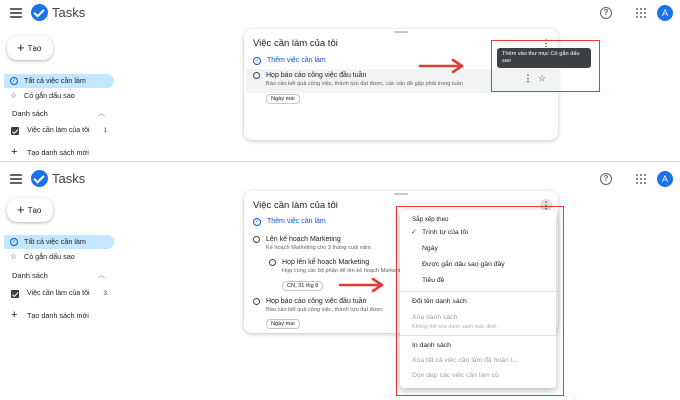 The height and width of the screenshot is (400, 680). I want to click on due-date-chip: CN, 31 thg 8, so click(303, 286).